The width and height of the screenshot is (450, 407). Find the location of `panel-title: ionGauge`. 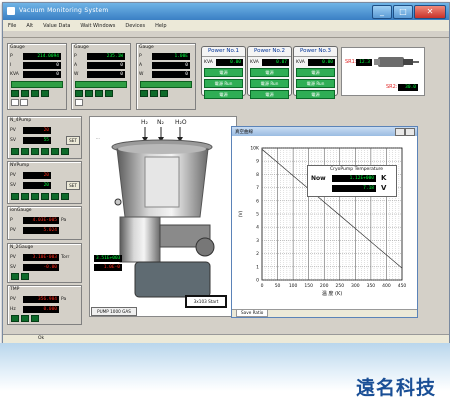

panel-title: ionGauge is located at coordinates (21, 210).